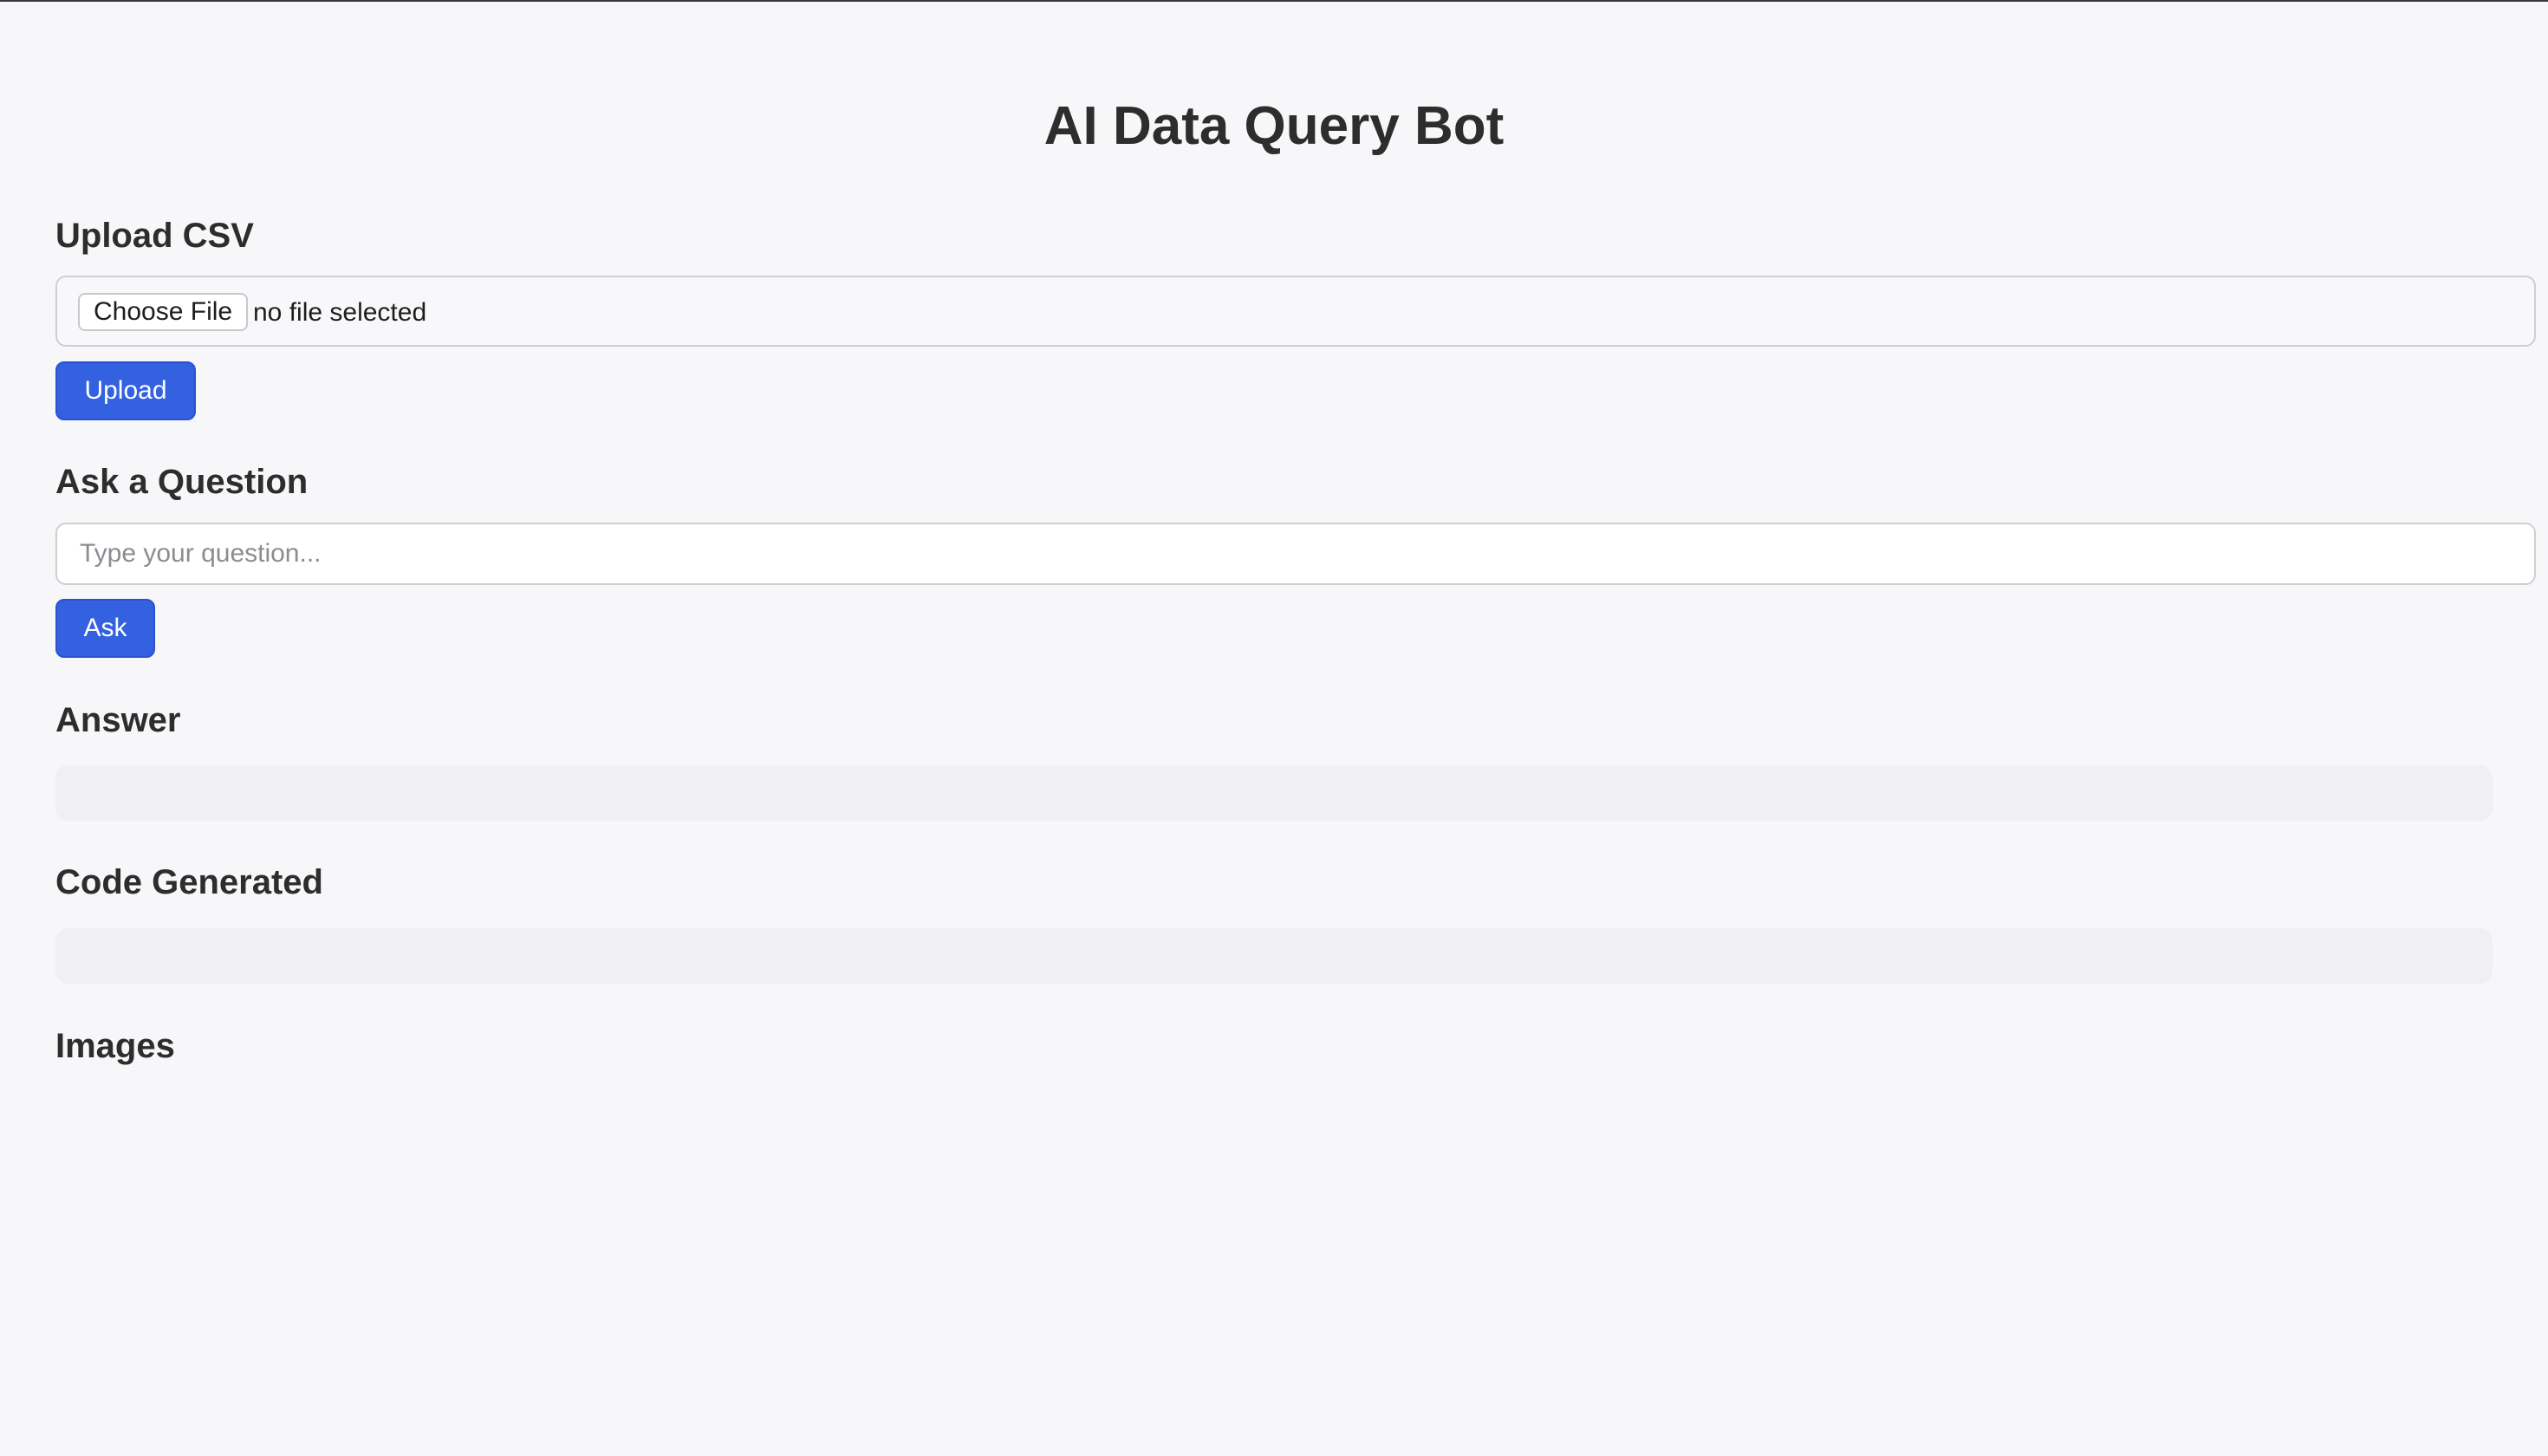  Describe the element at coordinates (118, 720) in the screenshot. I see `answer-heading: Answer` at that location.